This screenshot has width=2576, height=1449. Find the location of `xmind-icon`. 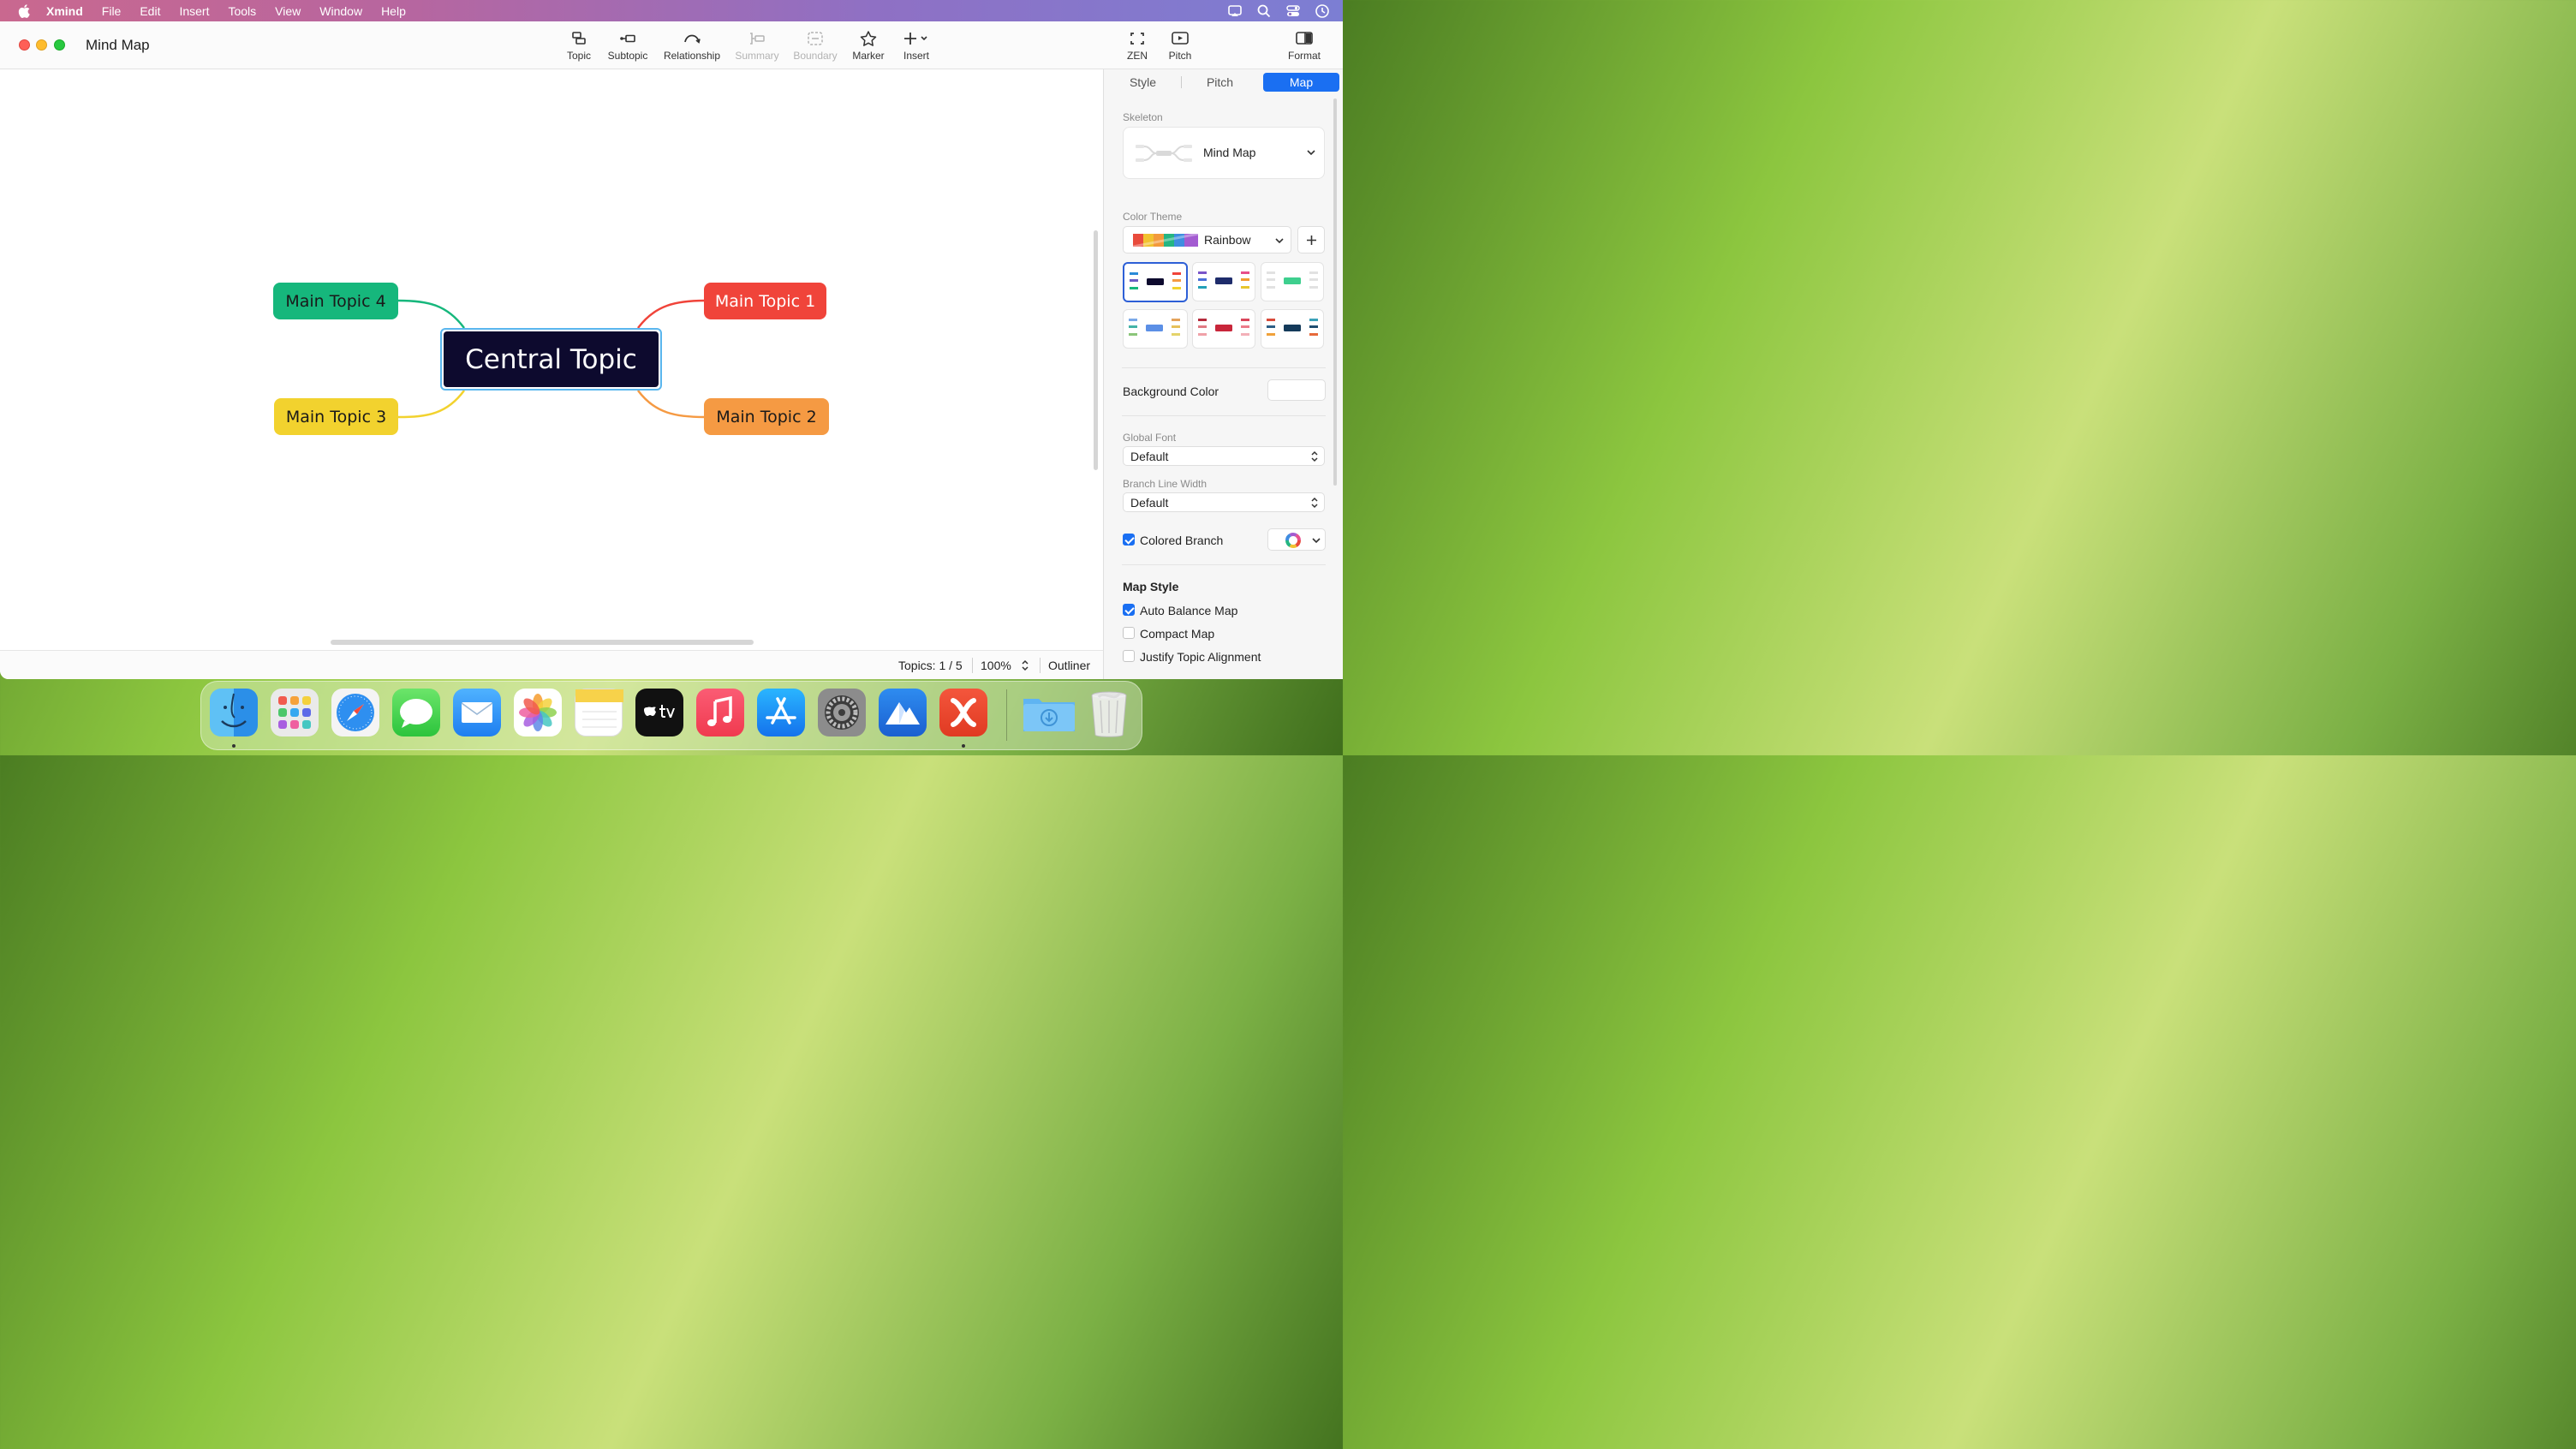

xmind-icon is located at coordinates (963, 712).